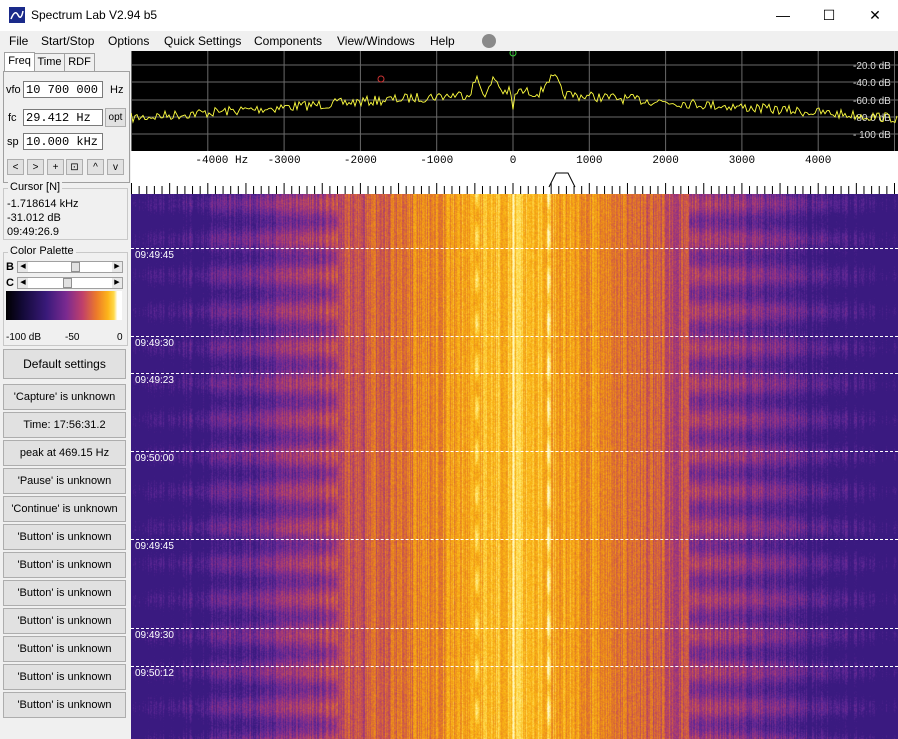 Image resolution: width=898 pixels, height=739 pixels. Describe the element at coordinates (23, 283) in the screenshot. I see `contrast-left-arrow-icon: ◀` at that location.